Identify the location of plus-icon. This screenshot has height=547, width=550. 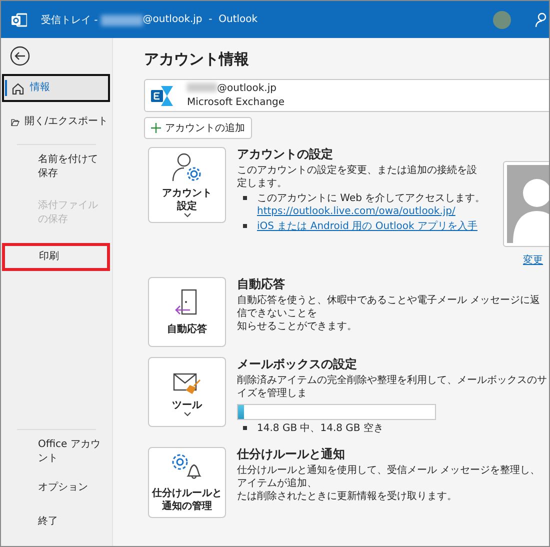
(156, 128).